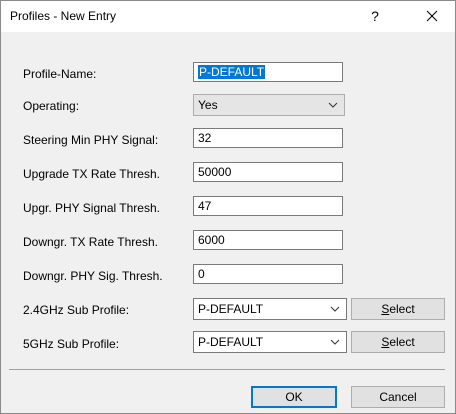 Image resolution: width=456 pixels, height=414 pixels. Describe the element at coordinates (228, 16) in the screenshot. I see `title-bar: Profiles - New Entry ?` at that location.